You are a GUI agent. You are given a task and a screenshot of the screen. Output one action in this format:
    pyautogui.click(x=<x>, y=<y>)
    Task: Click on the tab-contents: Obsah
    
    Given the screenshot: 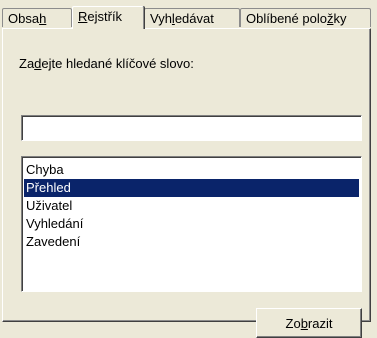 What is the action you would take?
    pyautogui.click(x=37, y=17)
    